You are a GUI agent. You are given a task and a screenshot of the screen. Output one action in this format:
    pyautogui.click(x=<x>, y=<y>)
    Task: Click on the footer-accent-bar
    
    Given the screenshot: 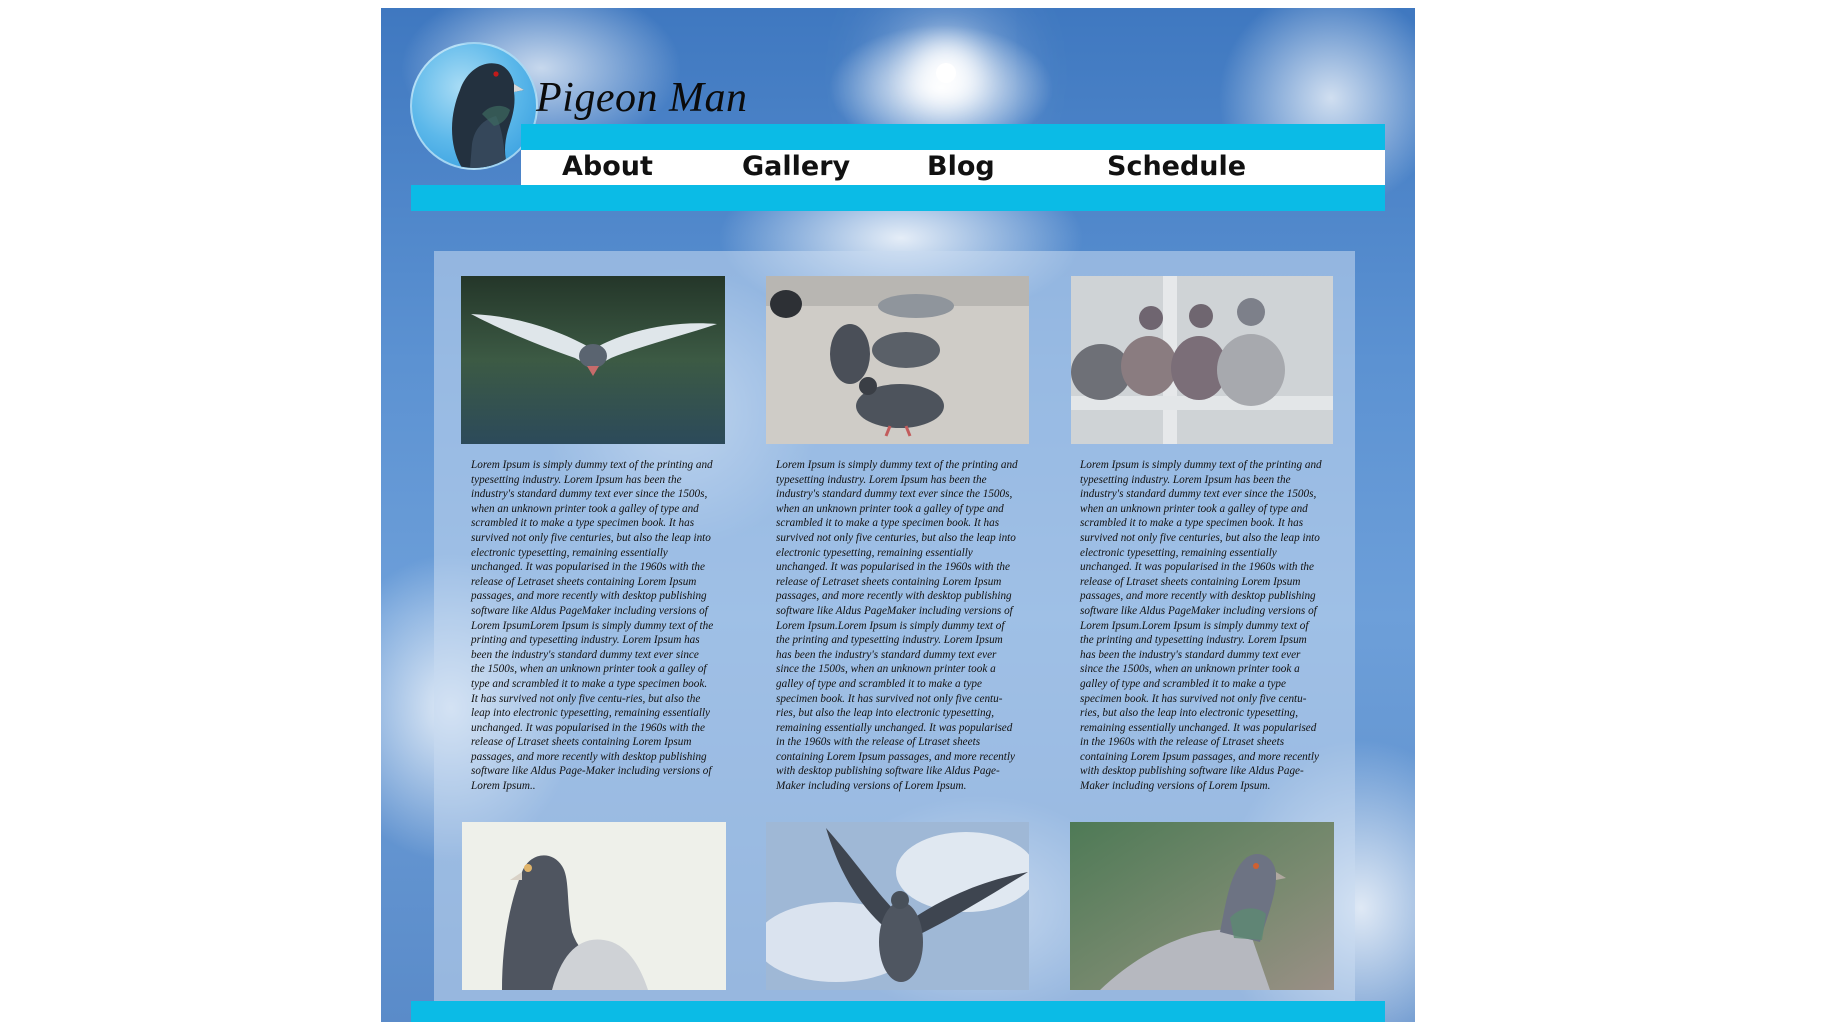 What is the action you would take?
    pyautogui.click(x=898, y=1011)
    